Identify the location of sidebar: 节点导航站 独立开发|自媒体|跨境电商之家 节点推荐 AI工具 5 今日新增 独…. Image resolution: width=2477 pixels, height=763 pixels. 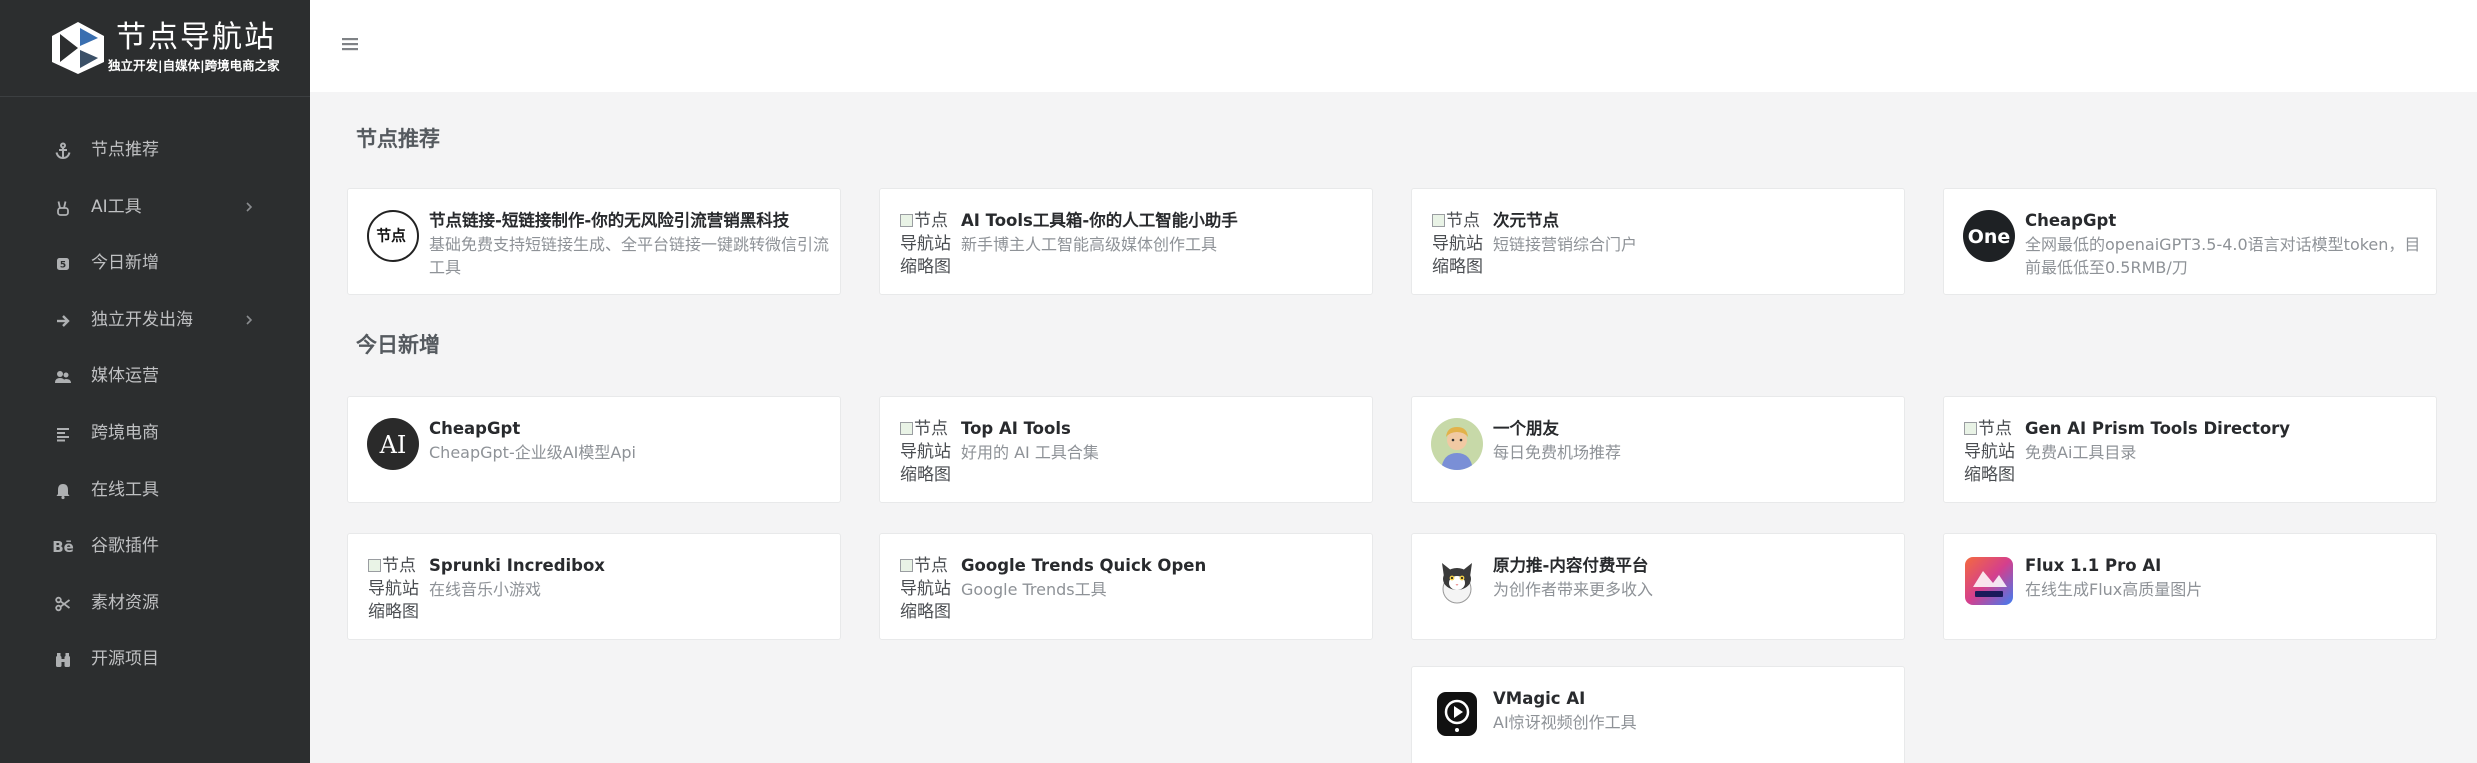
(155, 381).